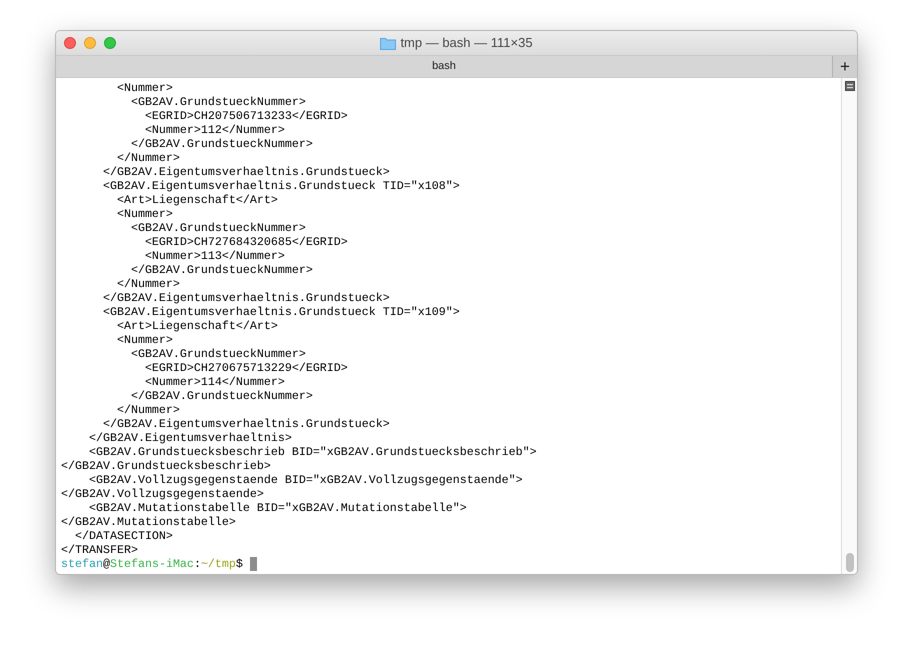 This screenshot has width=914, height=655. Describe the element at coordinates (190, 438) in the screenshot. I see `output-line: </GB2AV.Eigentumsverhaeltnis>` at that location.